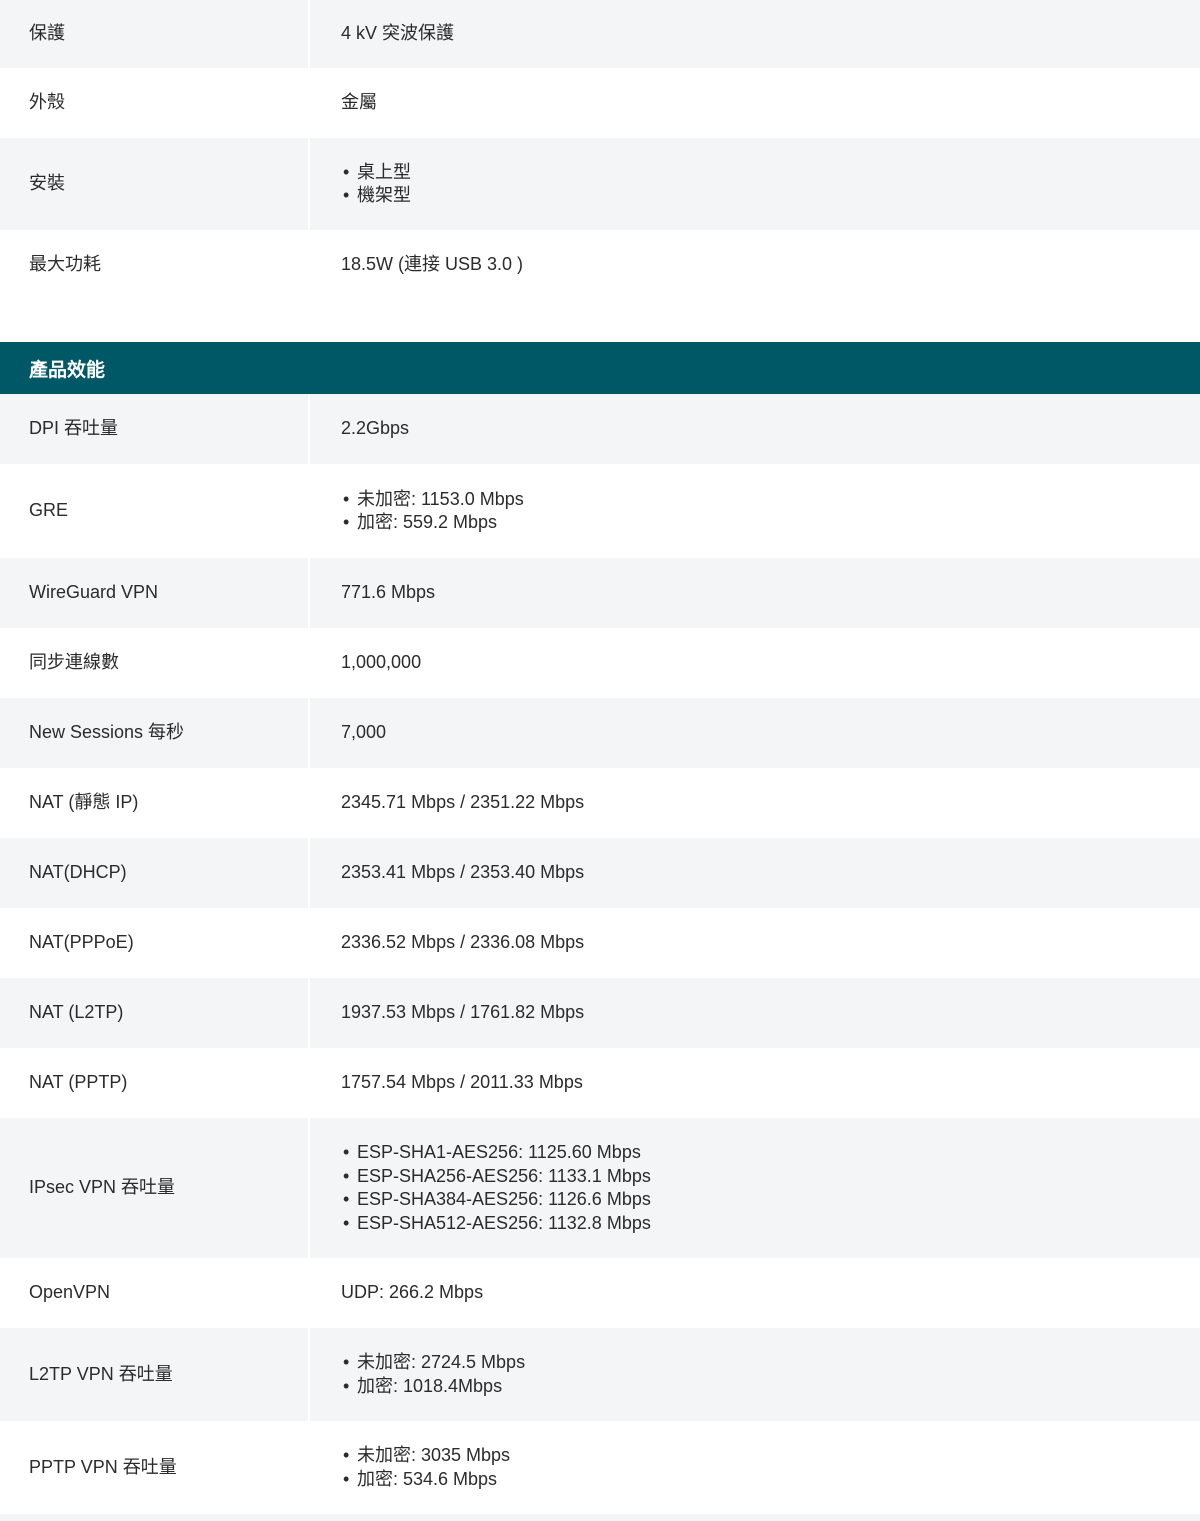  What do you see at coordinates (755, 943) in the screenshot?
I see `spec-value: 2336.52 Mbps / 2336.08 Mbps` at bounding box center [755, 943].